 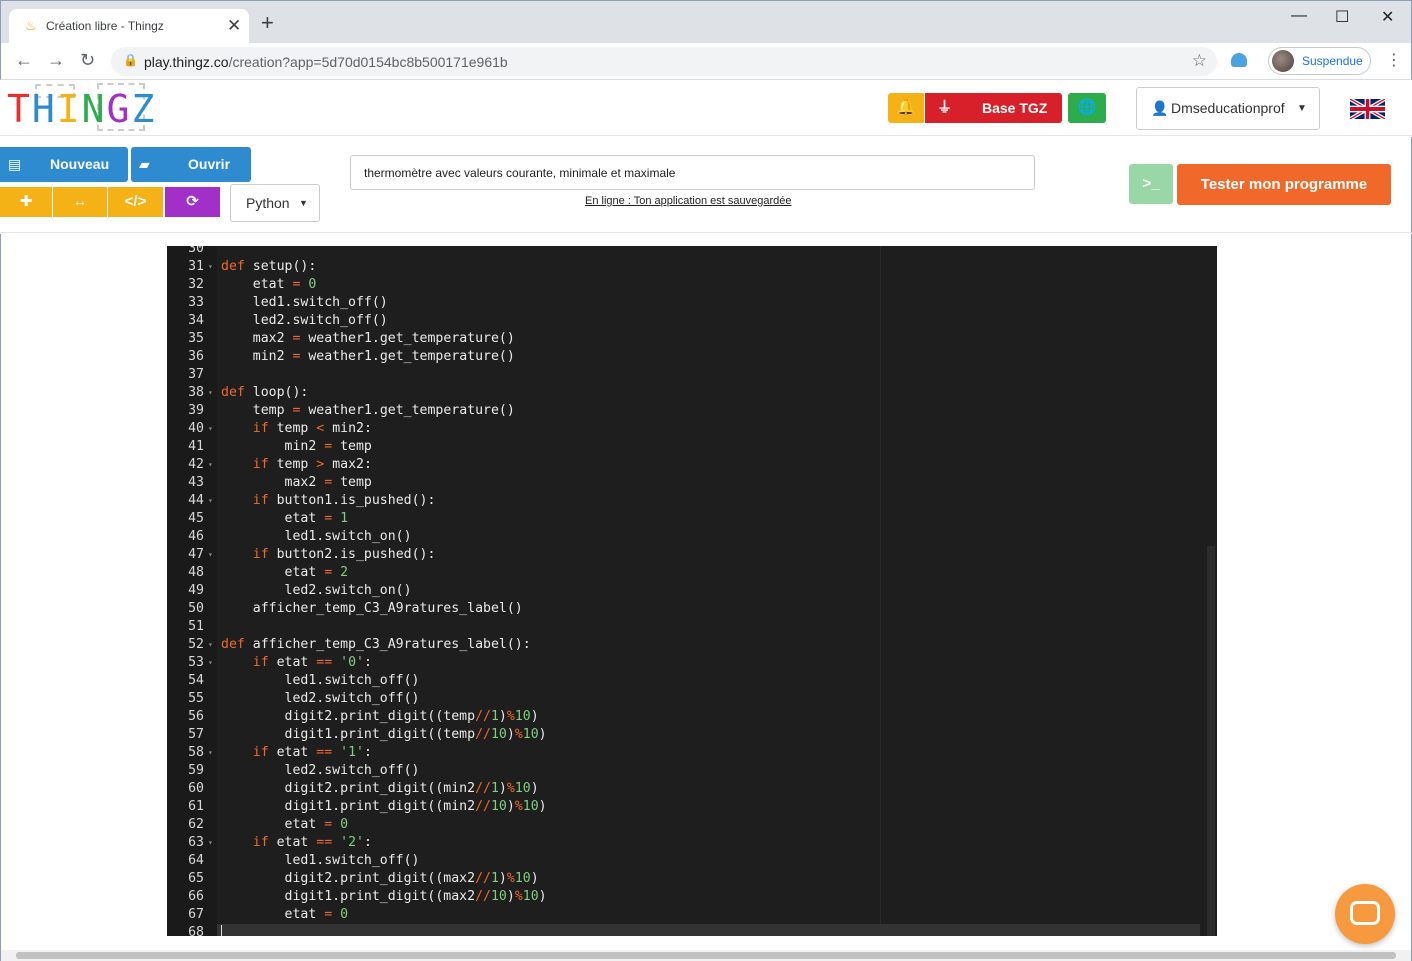 What do you see at coordinates (692, 267) in the screenshot?
I see `code-line: 31 ▾ def setup():` at bounding box center [692, 267].